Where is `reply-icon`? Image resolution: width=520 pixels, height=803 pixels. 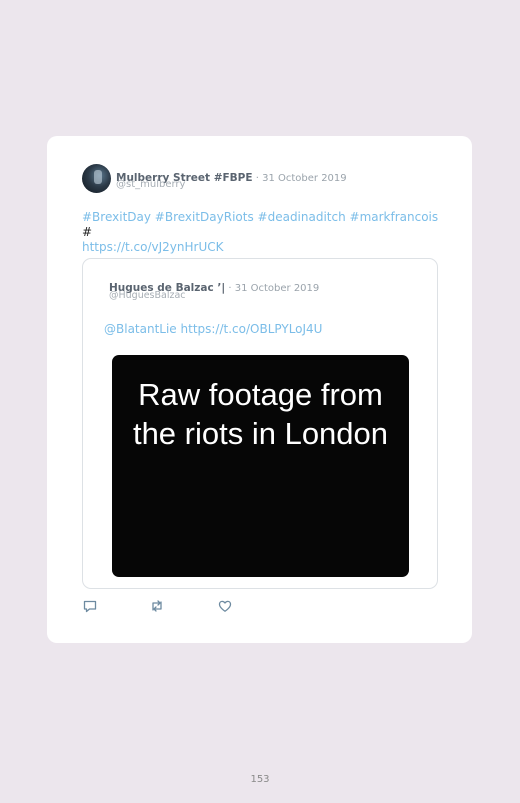
reply-icon is located at coordinates (90, 606).